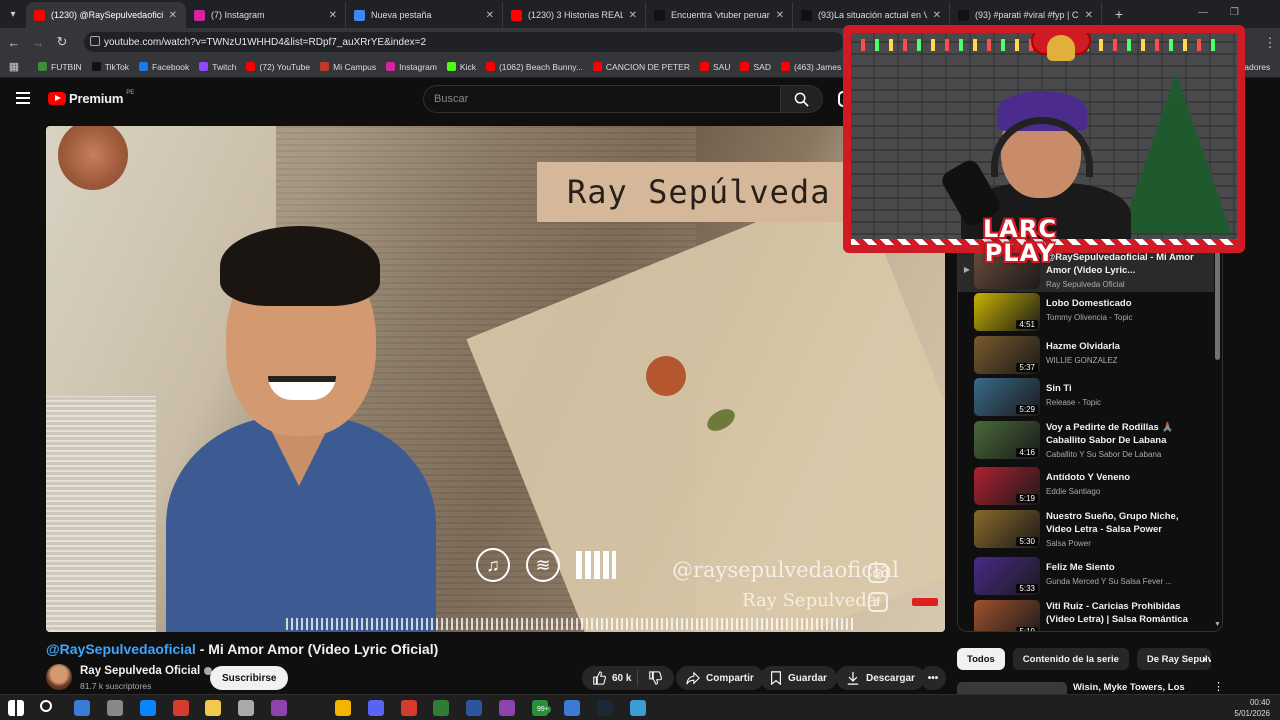 This screenshot has width=1280, height=720. I want to click on browser-tab: Nueva pestaña ✕, so click(424, 15).